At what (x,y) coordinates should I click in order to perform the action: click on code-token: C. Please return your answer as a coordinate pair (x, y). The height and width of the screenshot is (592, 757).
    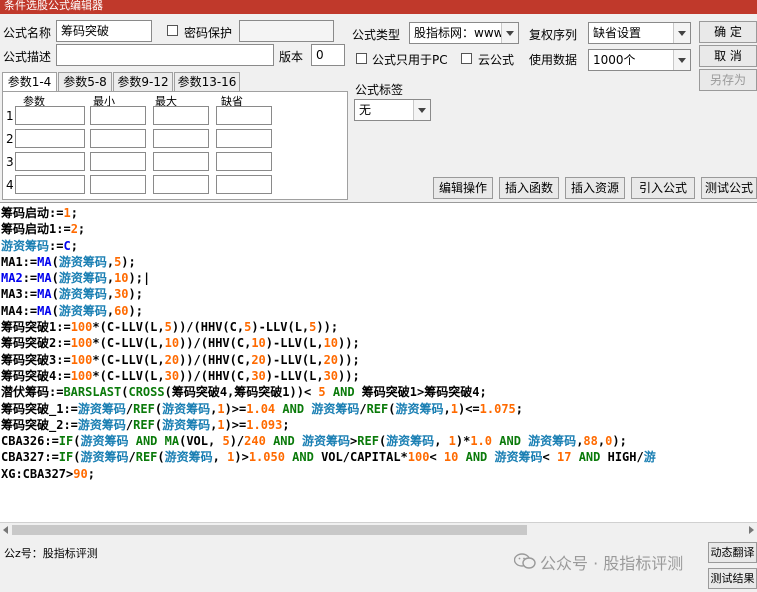
    Looking at the image, I should click on (67, 245).